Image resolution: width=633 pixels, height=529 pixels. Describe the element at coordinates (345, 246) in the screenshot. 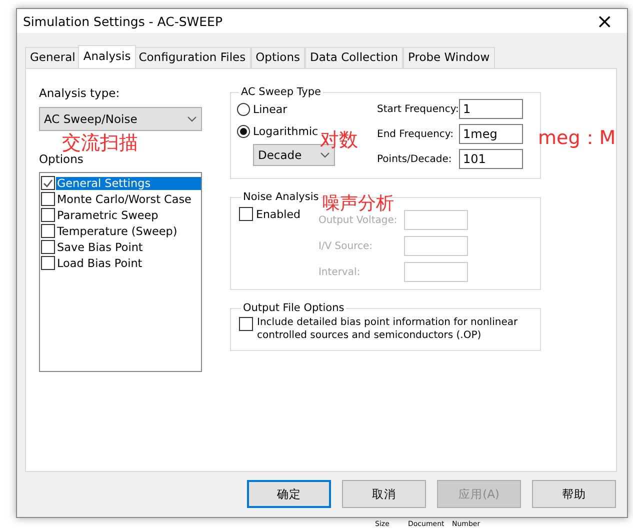

I see `field-label: I/V Source:` at that location.